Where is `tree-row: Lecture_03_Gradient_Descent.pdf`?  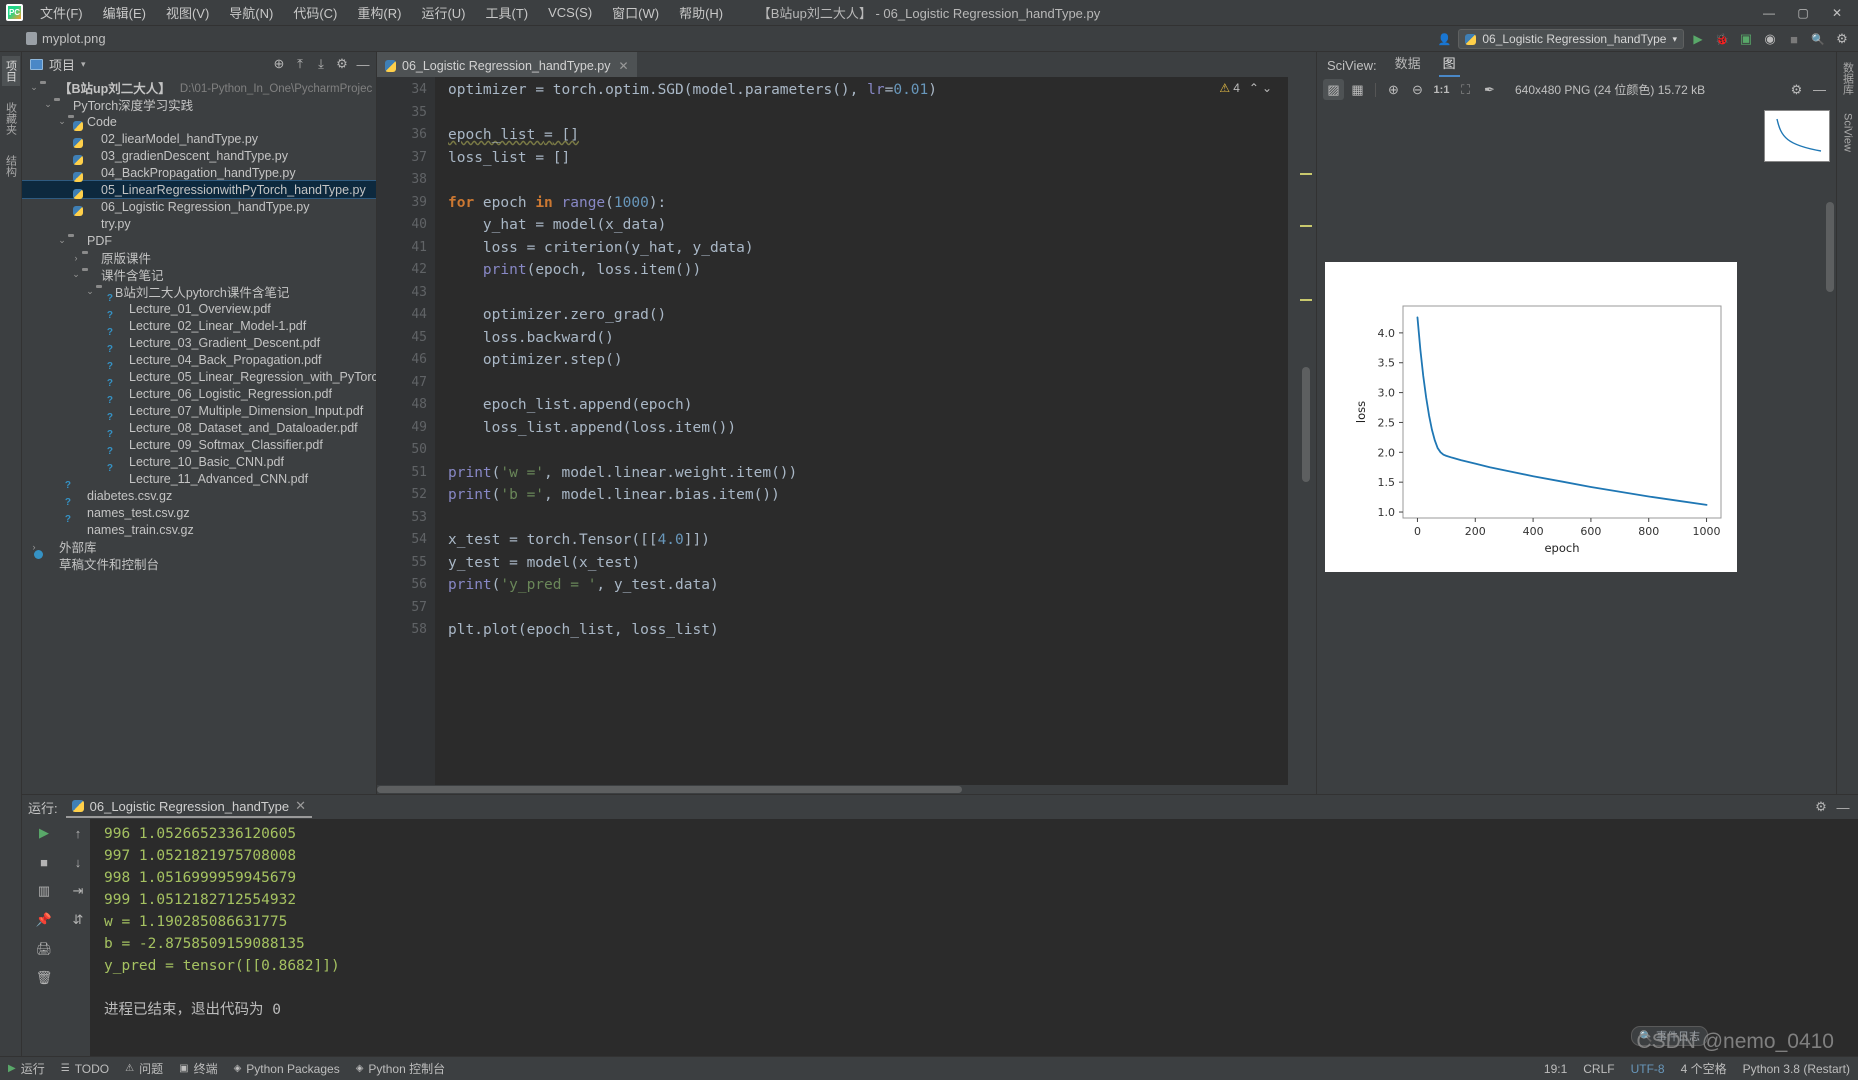 tree-row: Lecture_03_Gradient_Descent.pdf is located at coordinates (199, 342).